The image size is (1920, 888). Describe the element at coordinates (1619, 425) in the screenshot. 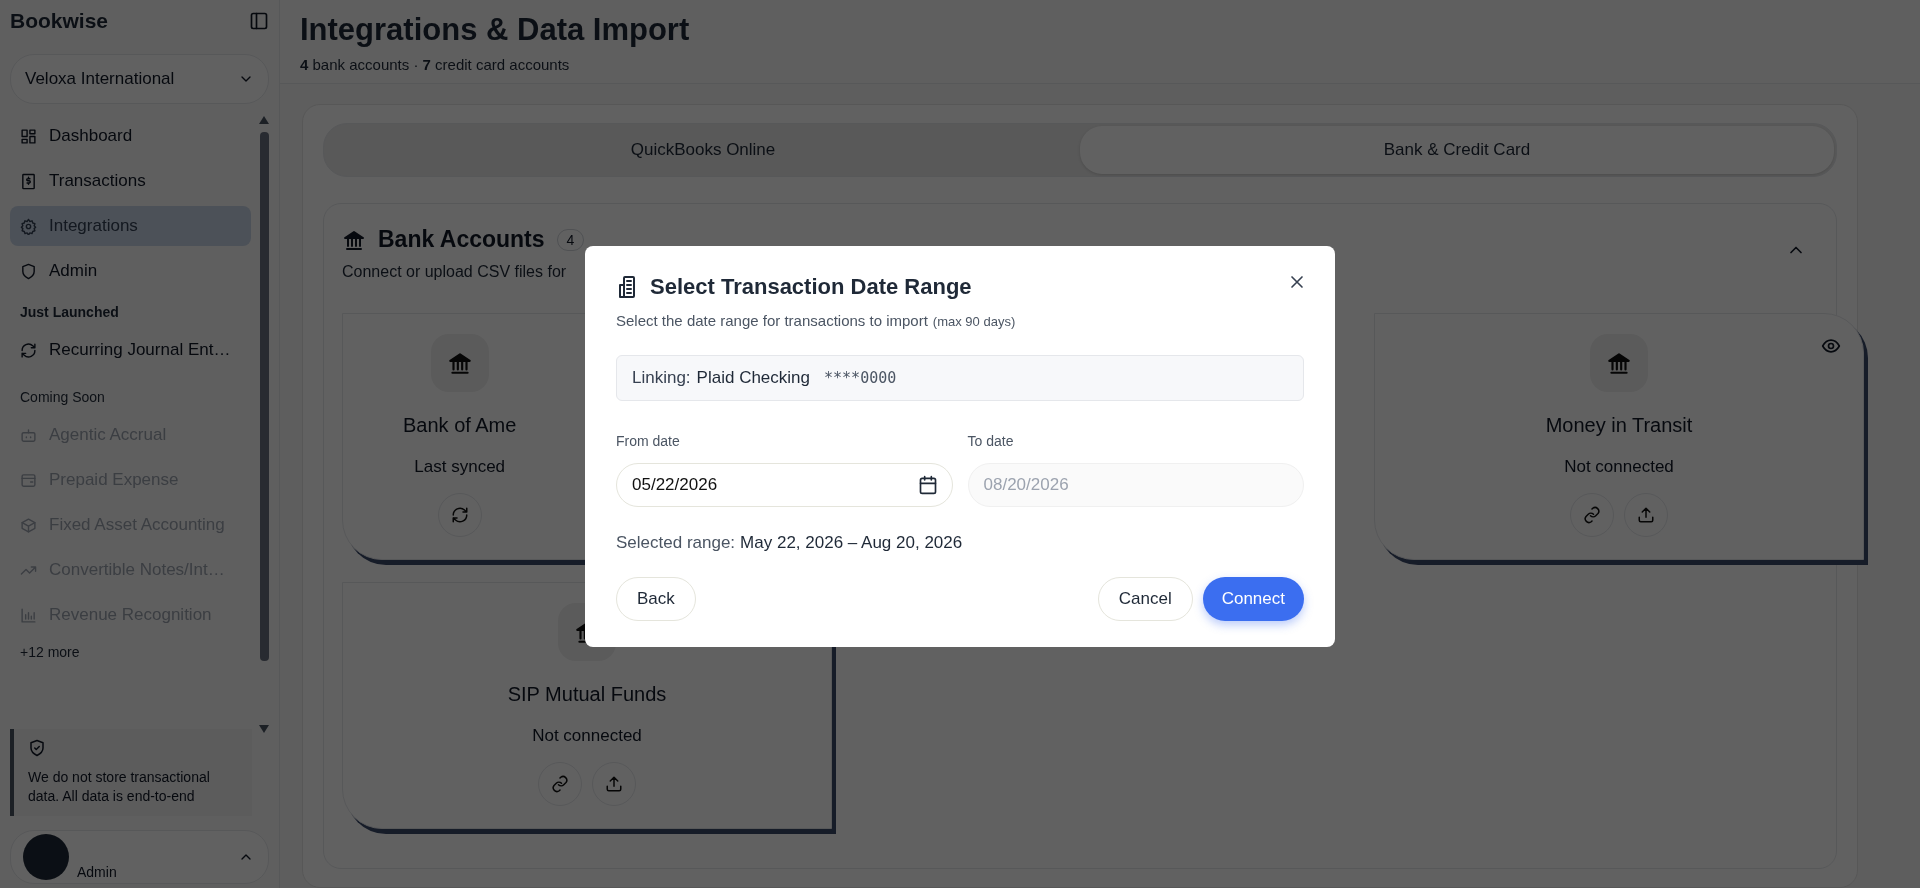

I see `account-name: Money in Transit` at that location.